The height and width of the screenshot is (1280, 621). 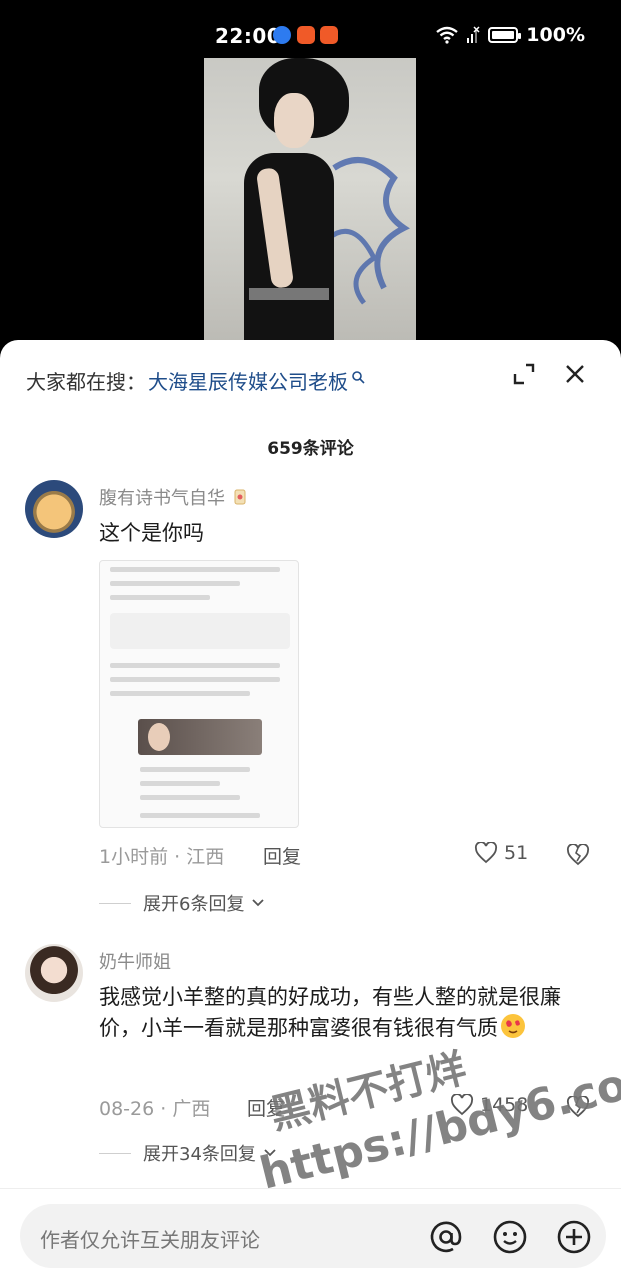 I want to click on battery-level: 100%, so click(x=555, y=35).